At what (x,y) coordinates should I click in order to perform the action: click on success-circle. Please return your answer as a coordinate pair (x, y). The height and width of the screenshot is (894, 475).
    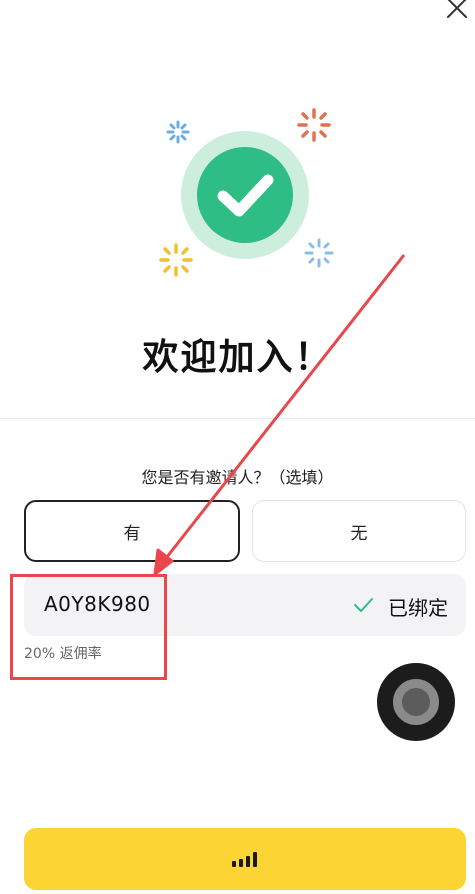
    Looking at the image, I should click on (245, 195).